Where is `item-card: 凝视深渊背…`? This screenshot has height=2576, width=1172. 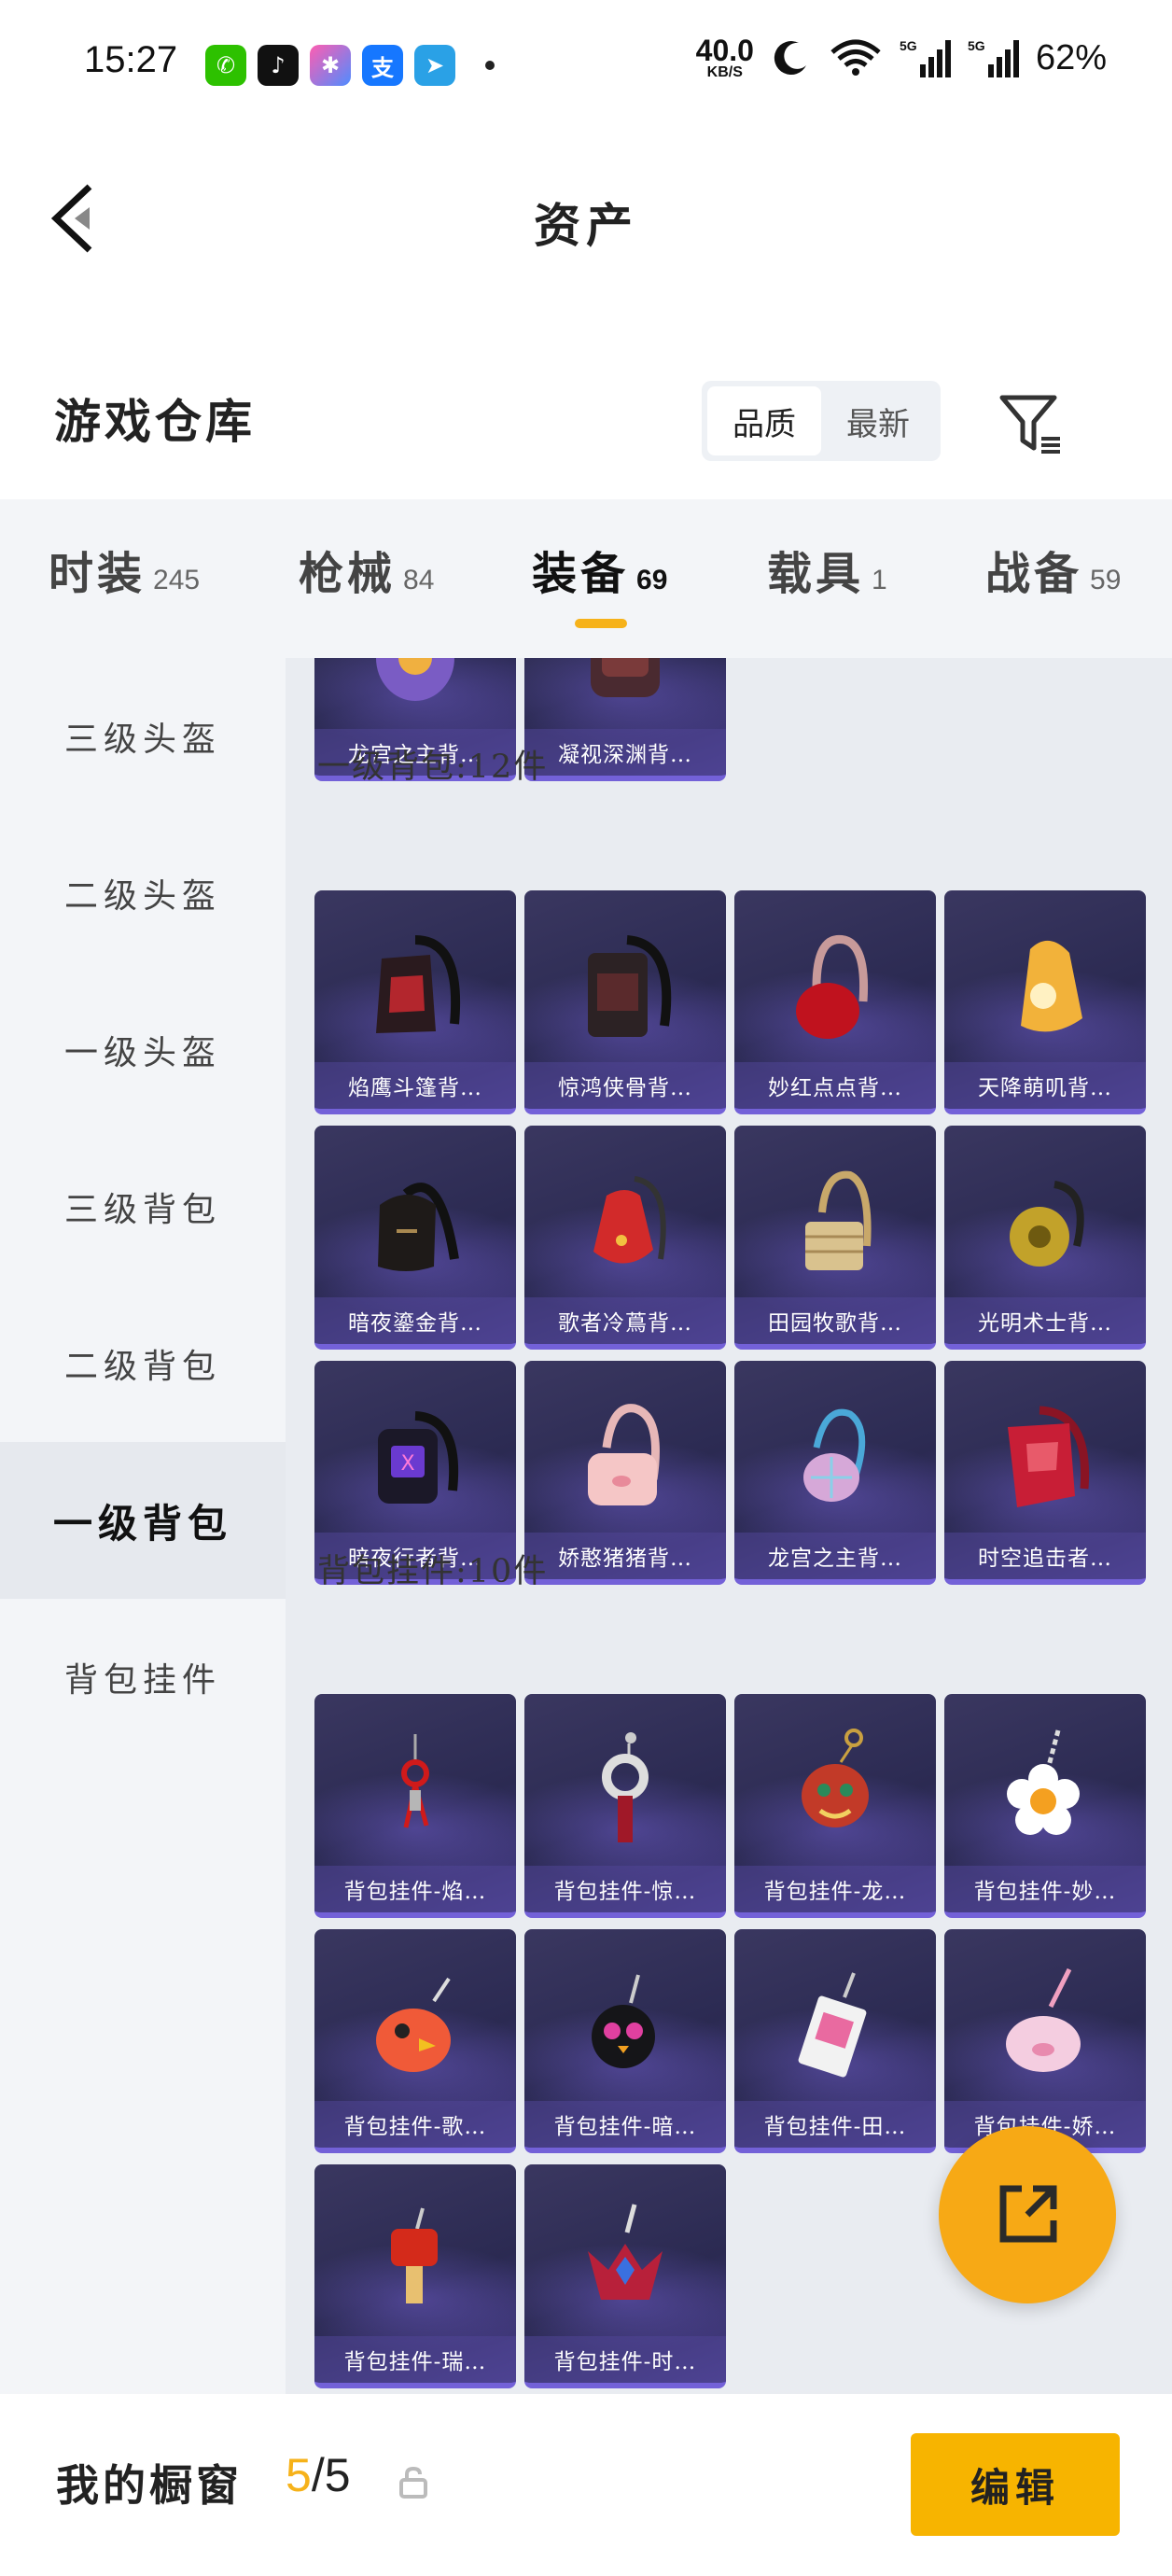 item-card: 凝视深渊背… is located at coordinates (625, 719).